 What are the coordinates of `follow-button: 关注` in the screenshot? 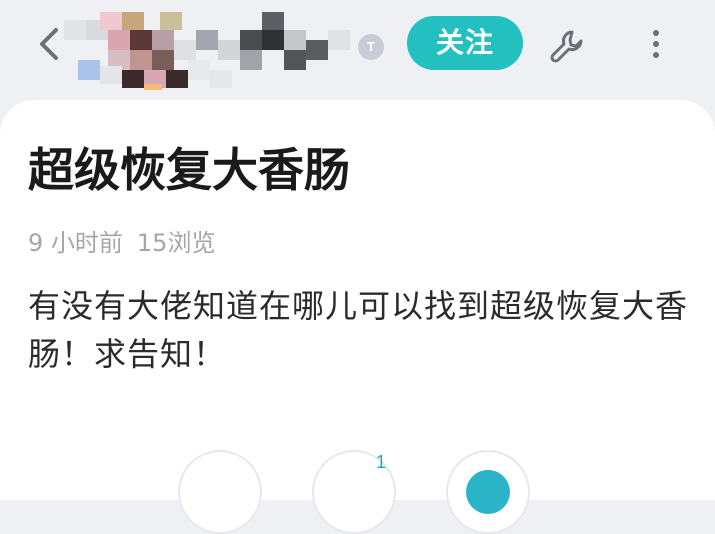 It's located at (465, 43).